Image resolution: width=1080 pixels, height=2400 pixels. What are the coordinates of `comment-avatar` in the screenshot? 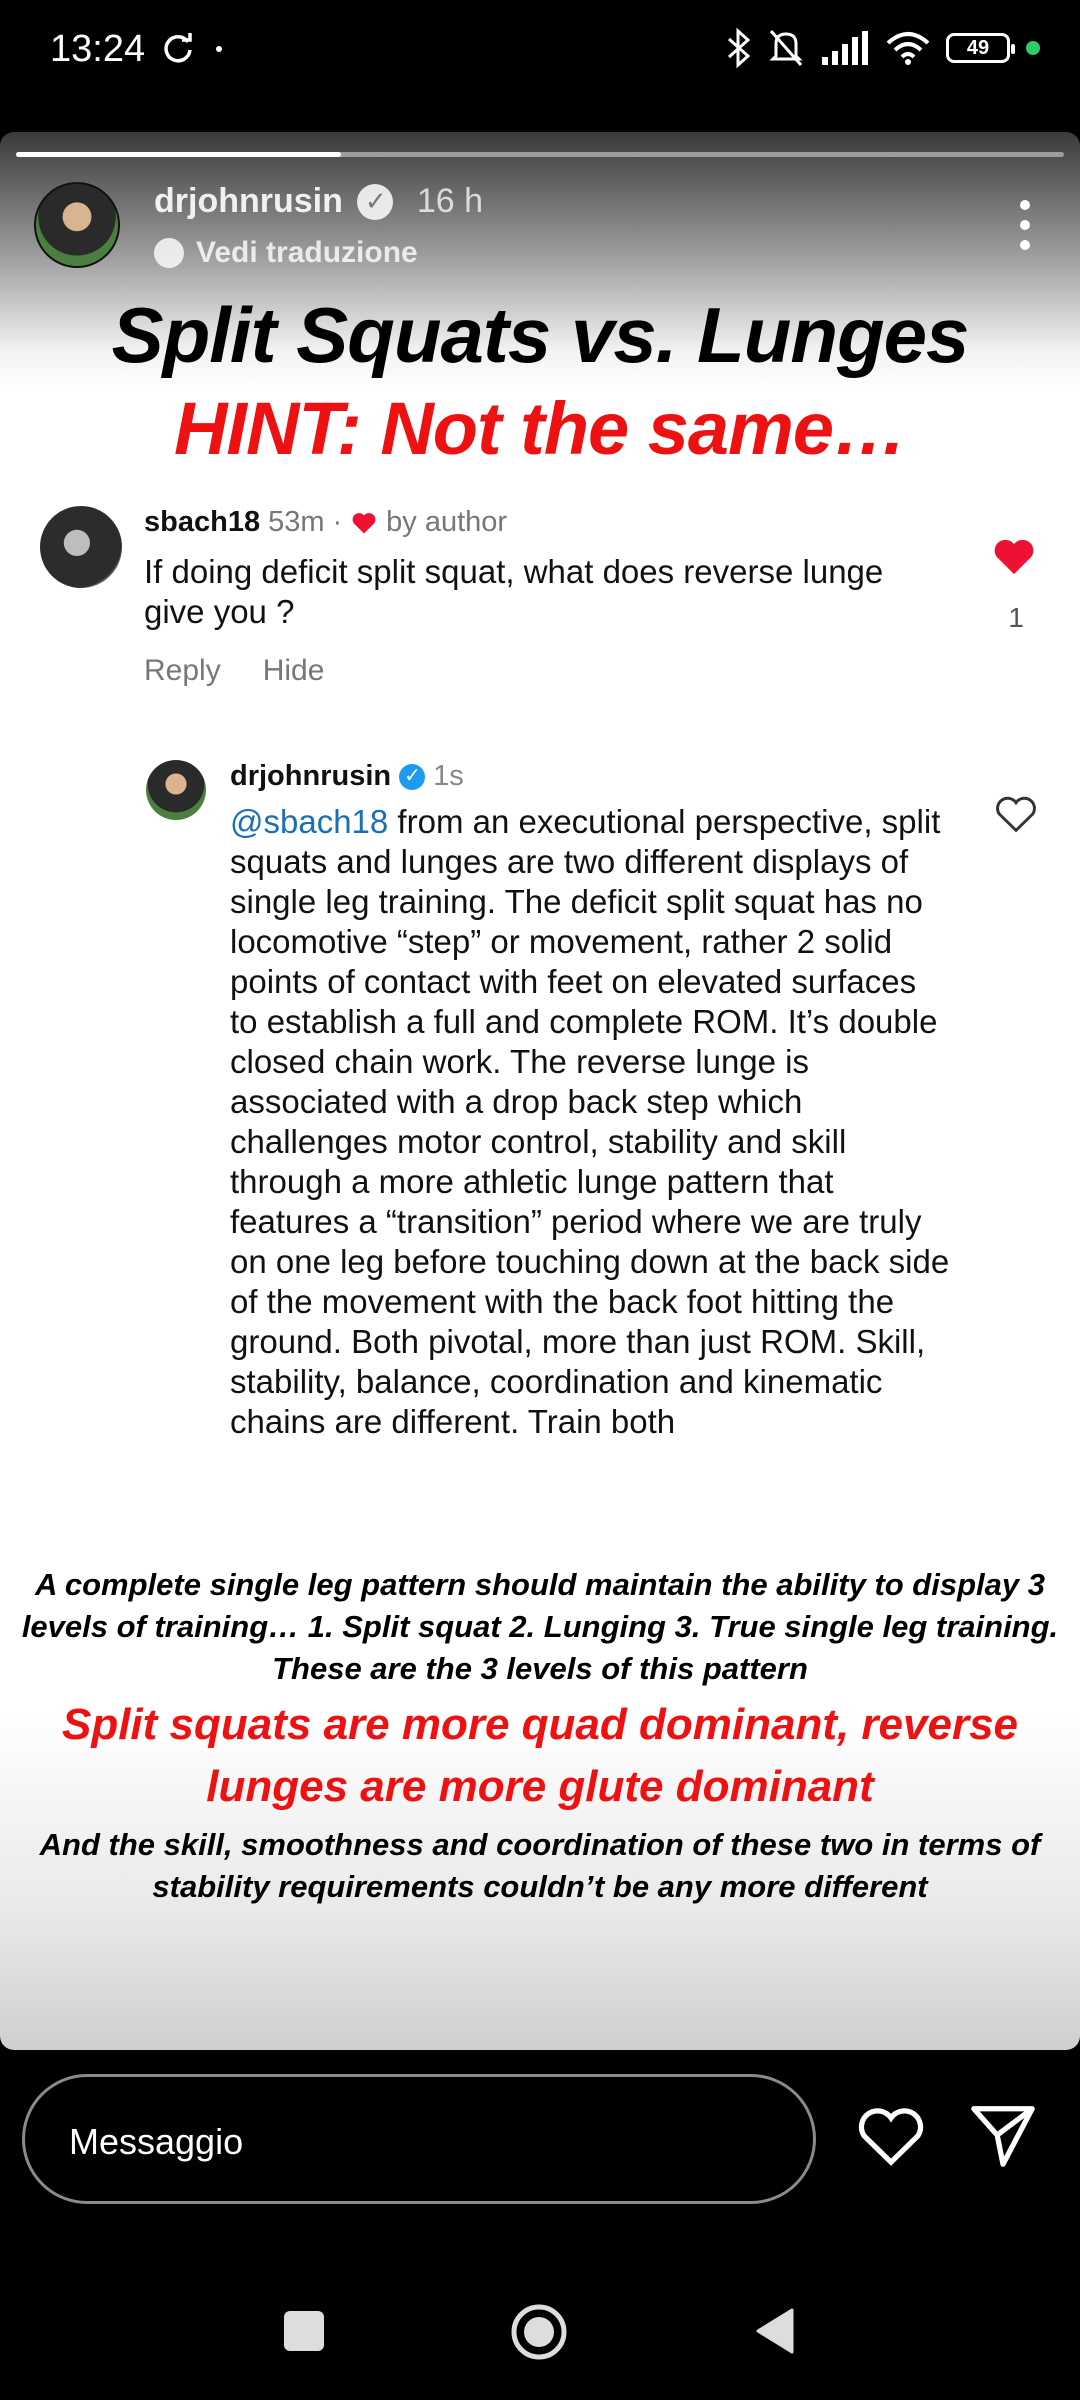 It's located at (81, 547).